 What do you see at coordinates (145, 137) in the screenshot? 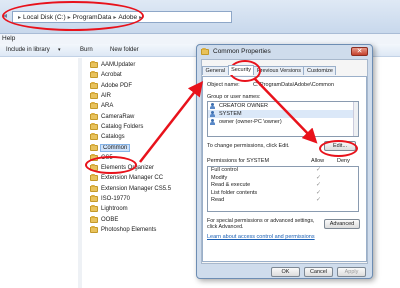
I see `folder-item: Catalogs` at bounding box center [145, 137].